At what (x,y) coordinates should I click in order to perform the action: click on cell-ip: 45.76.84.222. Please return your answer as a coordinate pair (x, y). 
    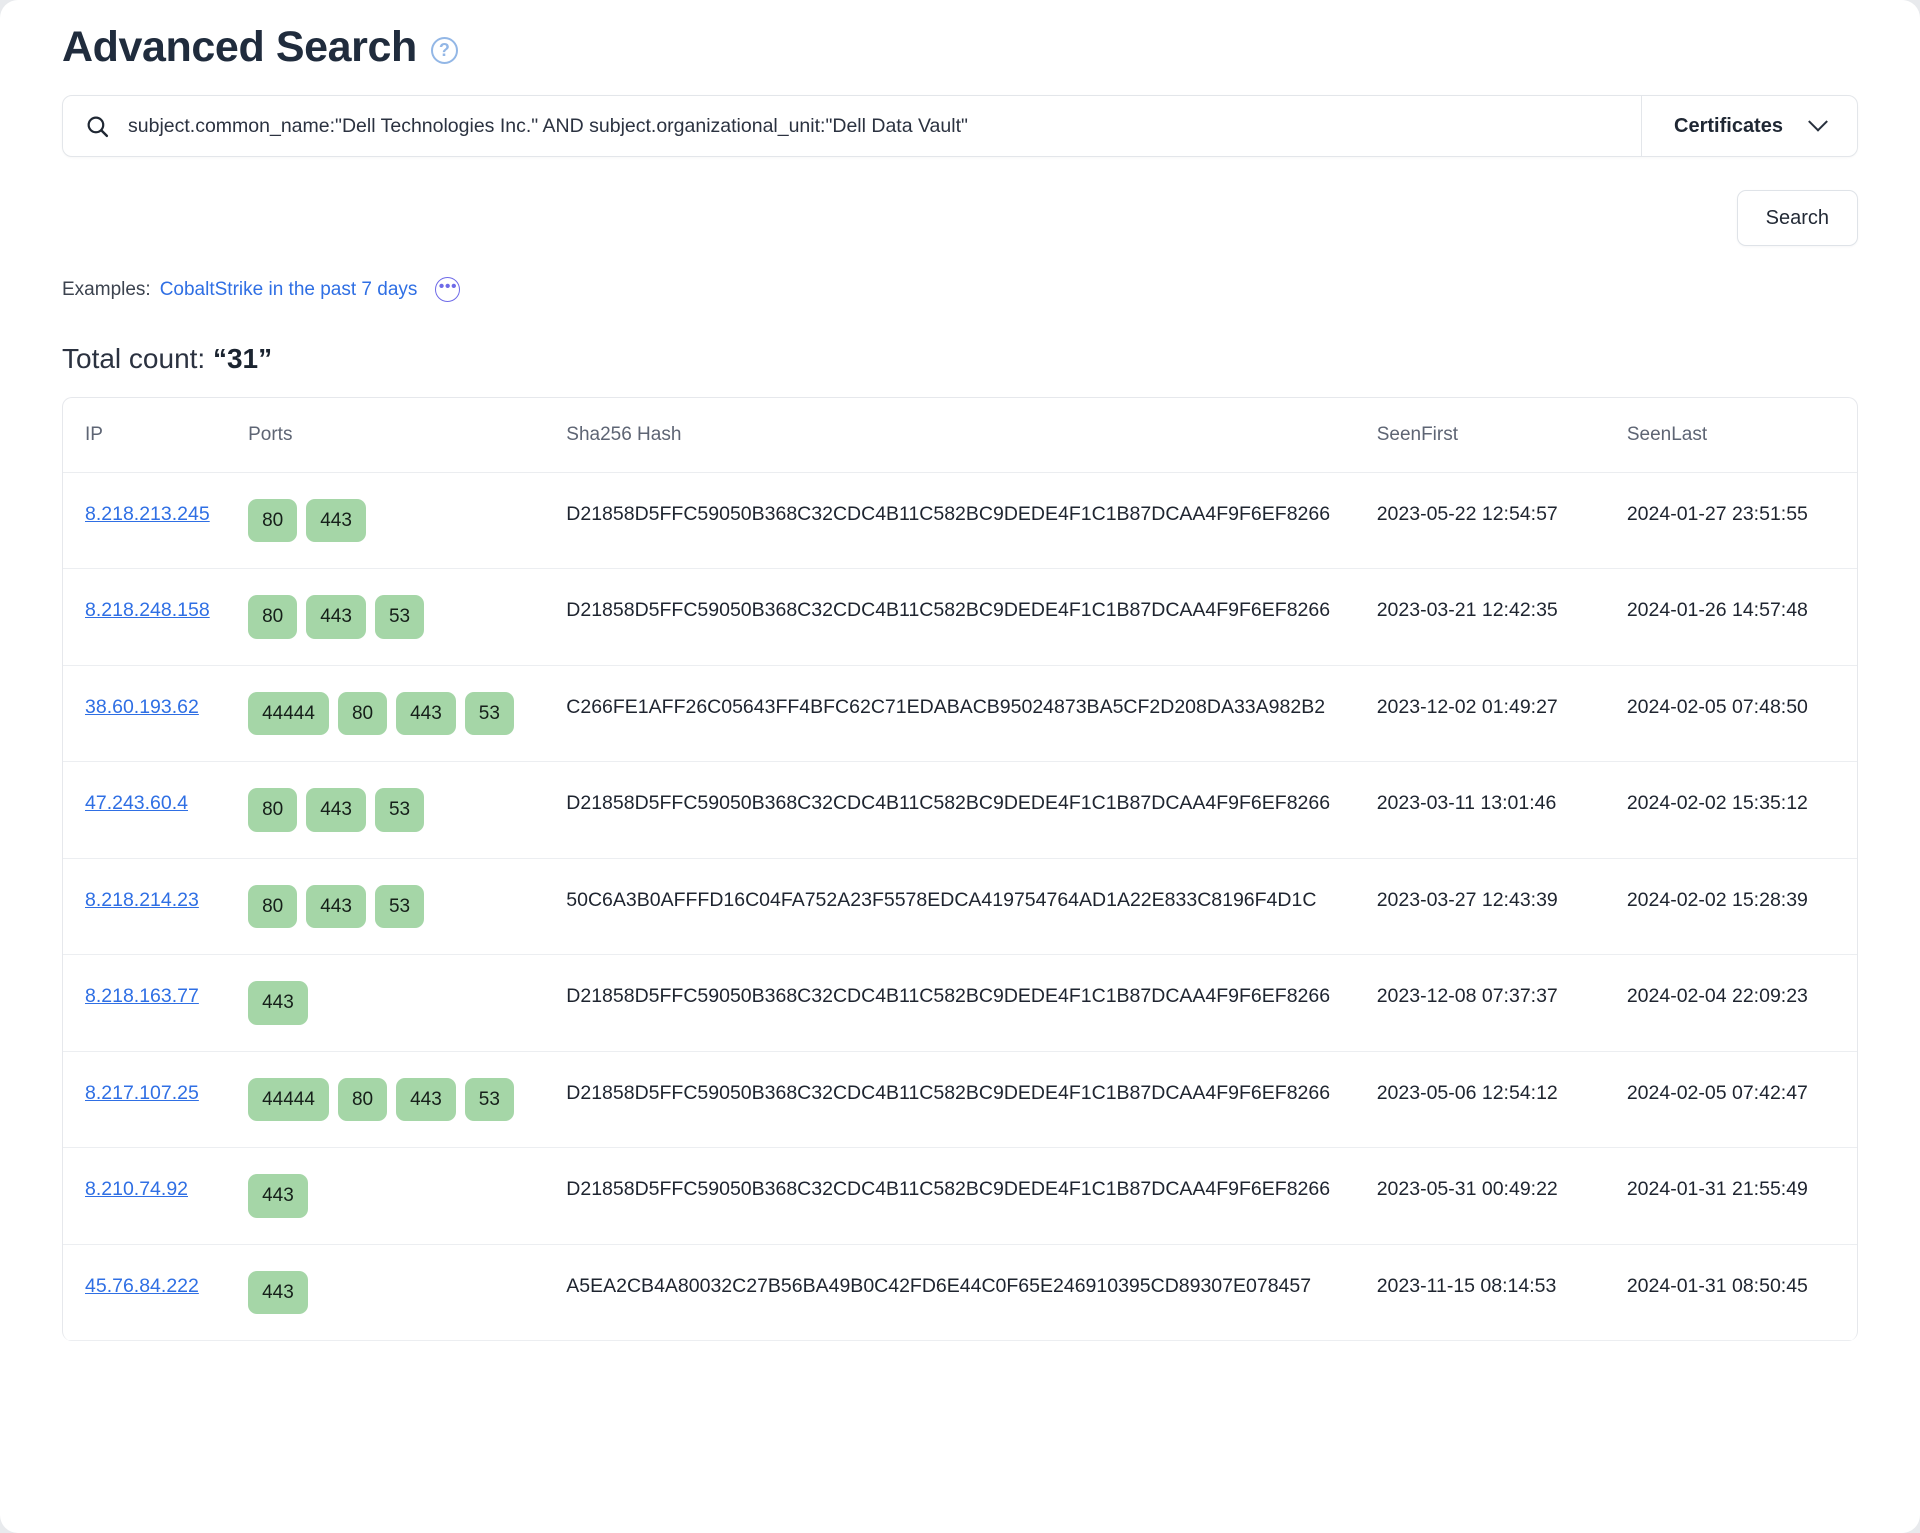
    Looking at the image, I should click on (156, 1292).